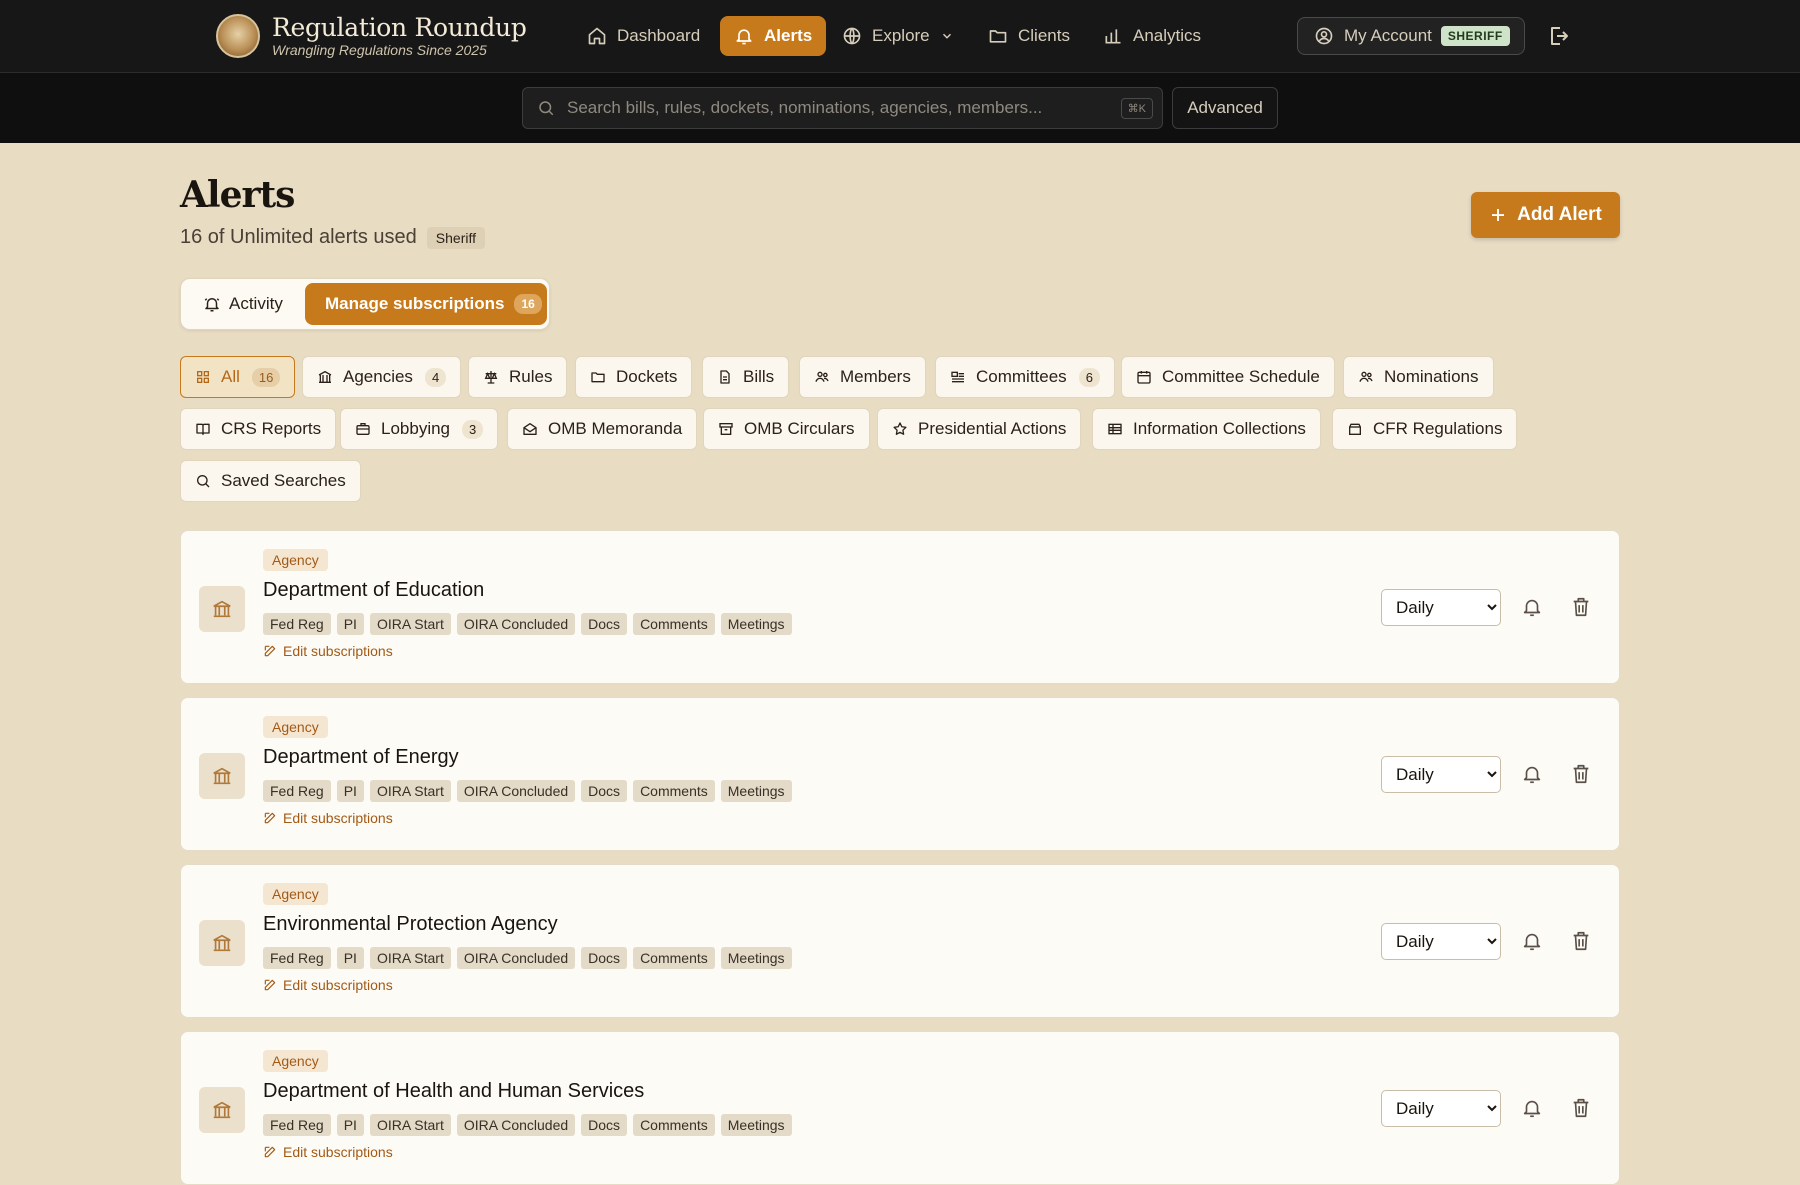 The width and height of the screenshot is (1800, 1185). Describe the element at coordinates (773, 36) in the screenshot. I see `nav-alerts: Alerts` at that location.